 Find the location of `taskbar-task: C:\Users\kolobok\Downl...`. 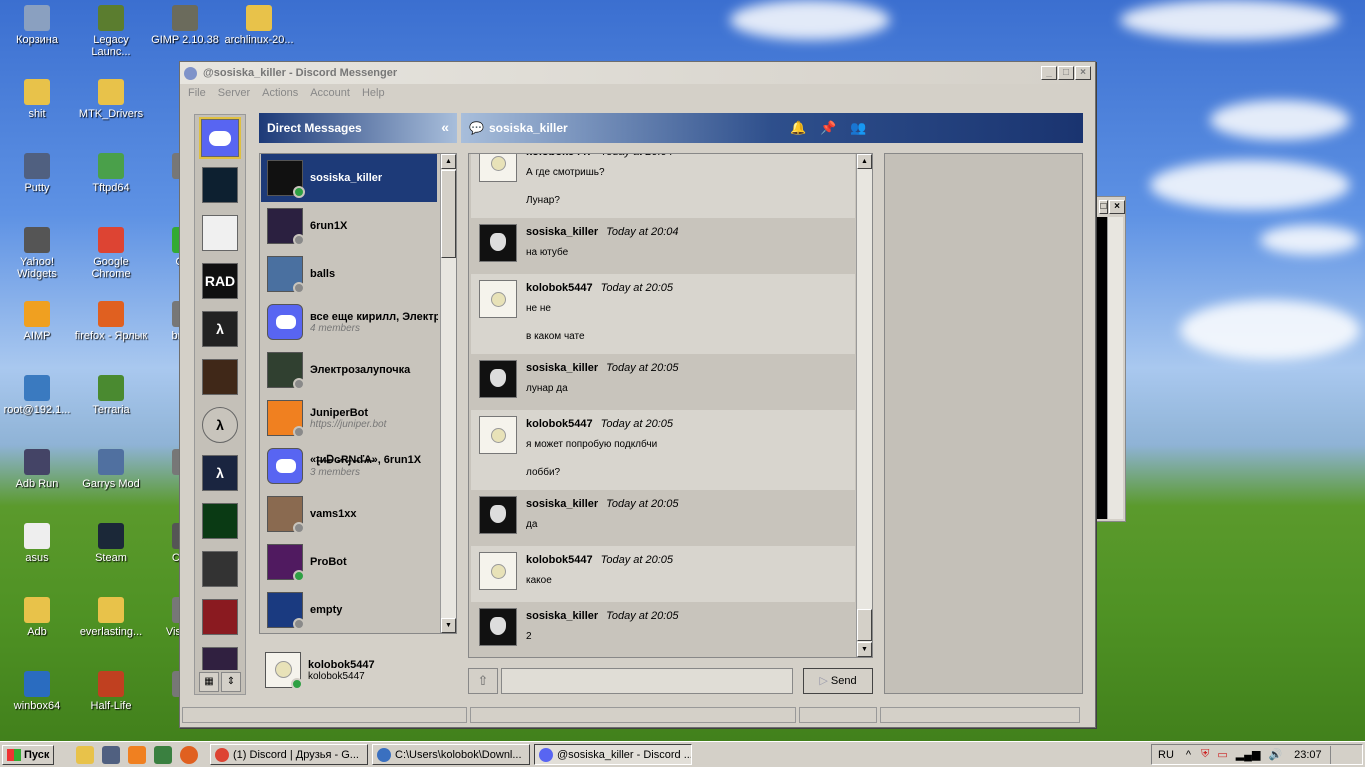

taskbar-task: C:\Users\kolobok\Downl... is located at coordinates (451, 754).